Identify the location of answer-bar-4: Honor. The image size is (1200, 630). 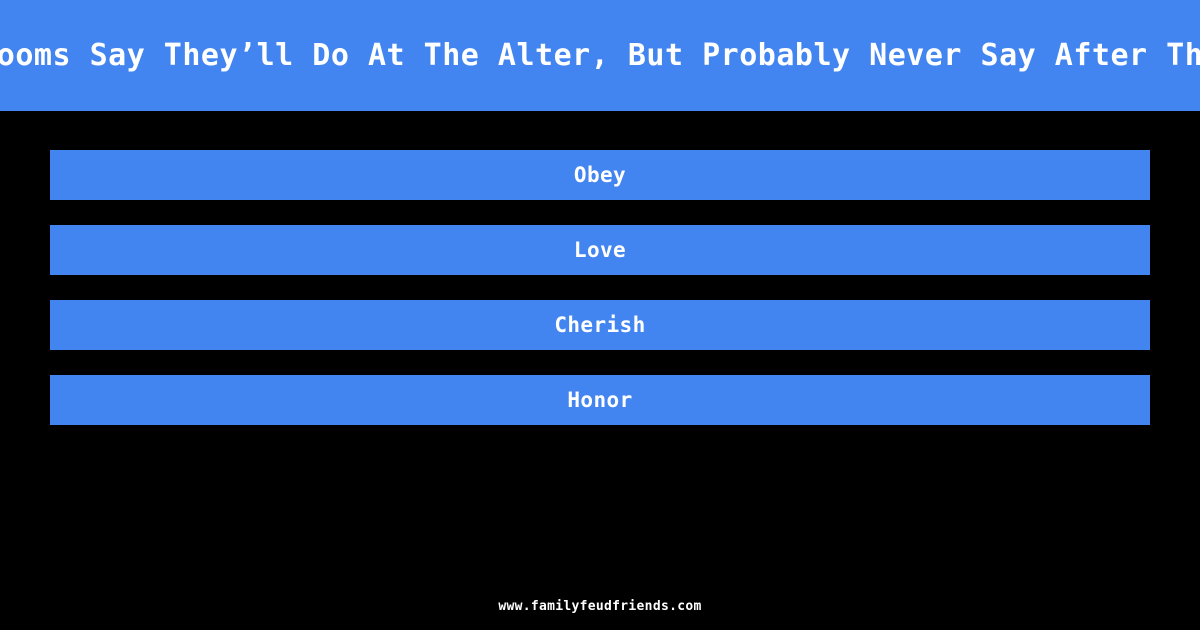
(600, 400).